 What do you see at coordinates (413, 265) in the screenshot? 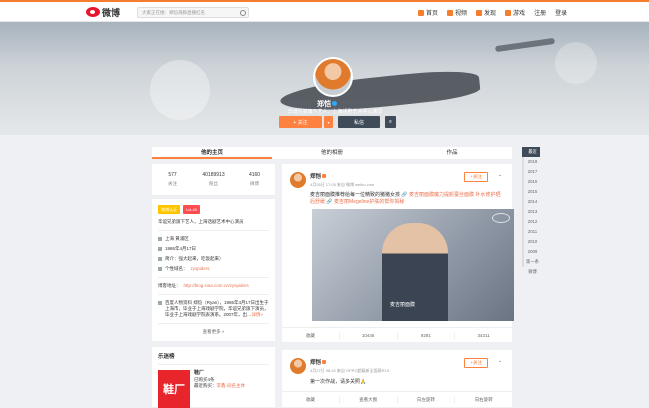
I see `post-video: 麦吉丽面膜` at bounding box center [413, 265].